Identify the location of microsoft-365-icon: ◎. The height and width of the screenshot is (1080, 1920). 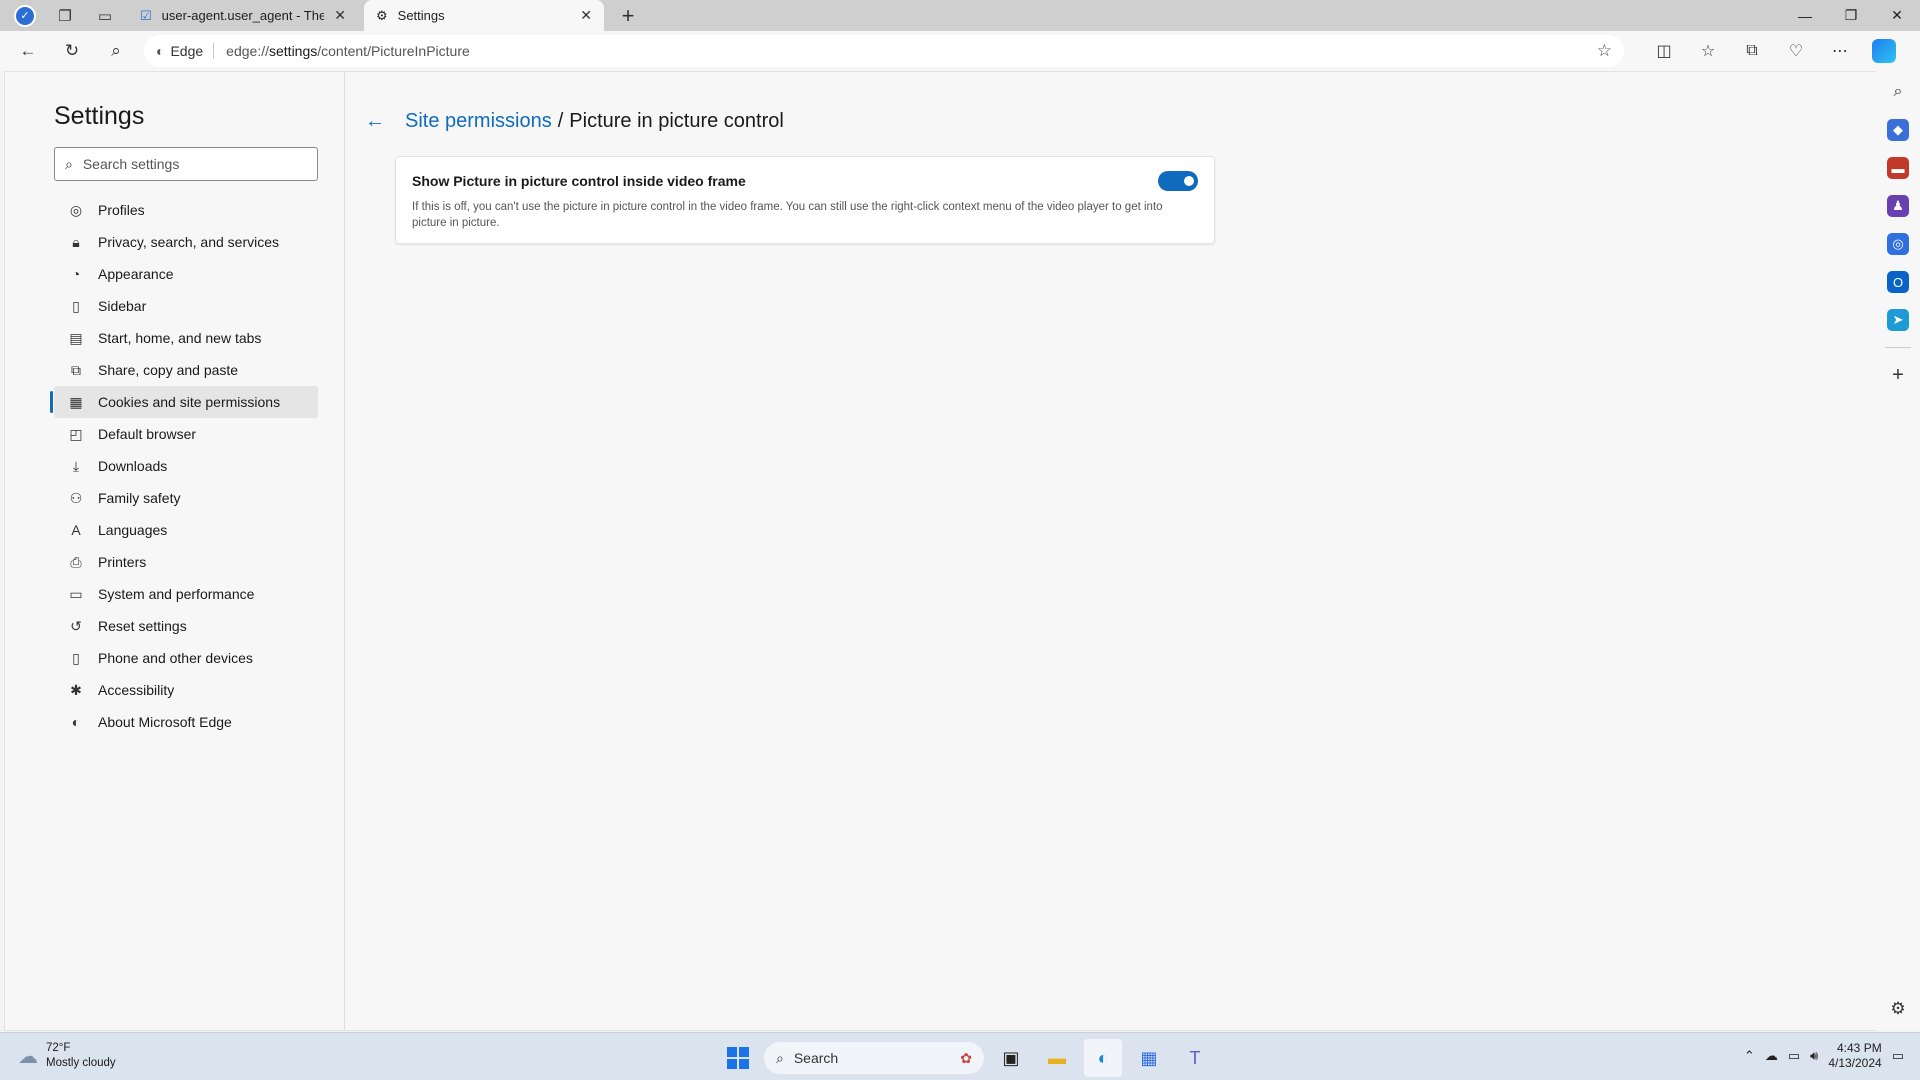
(1898, 244).